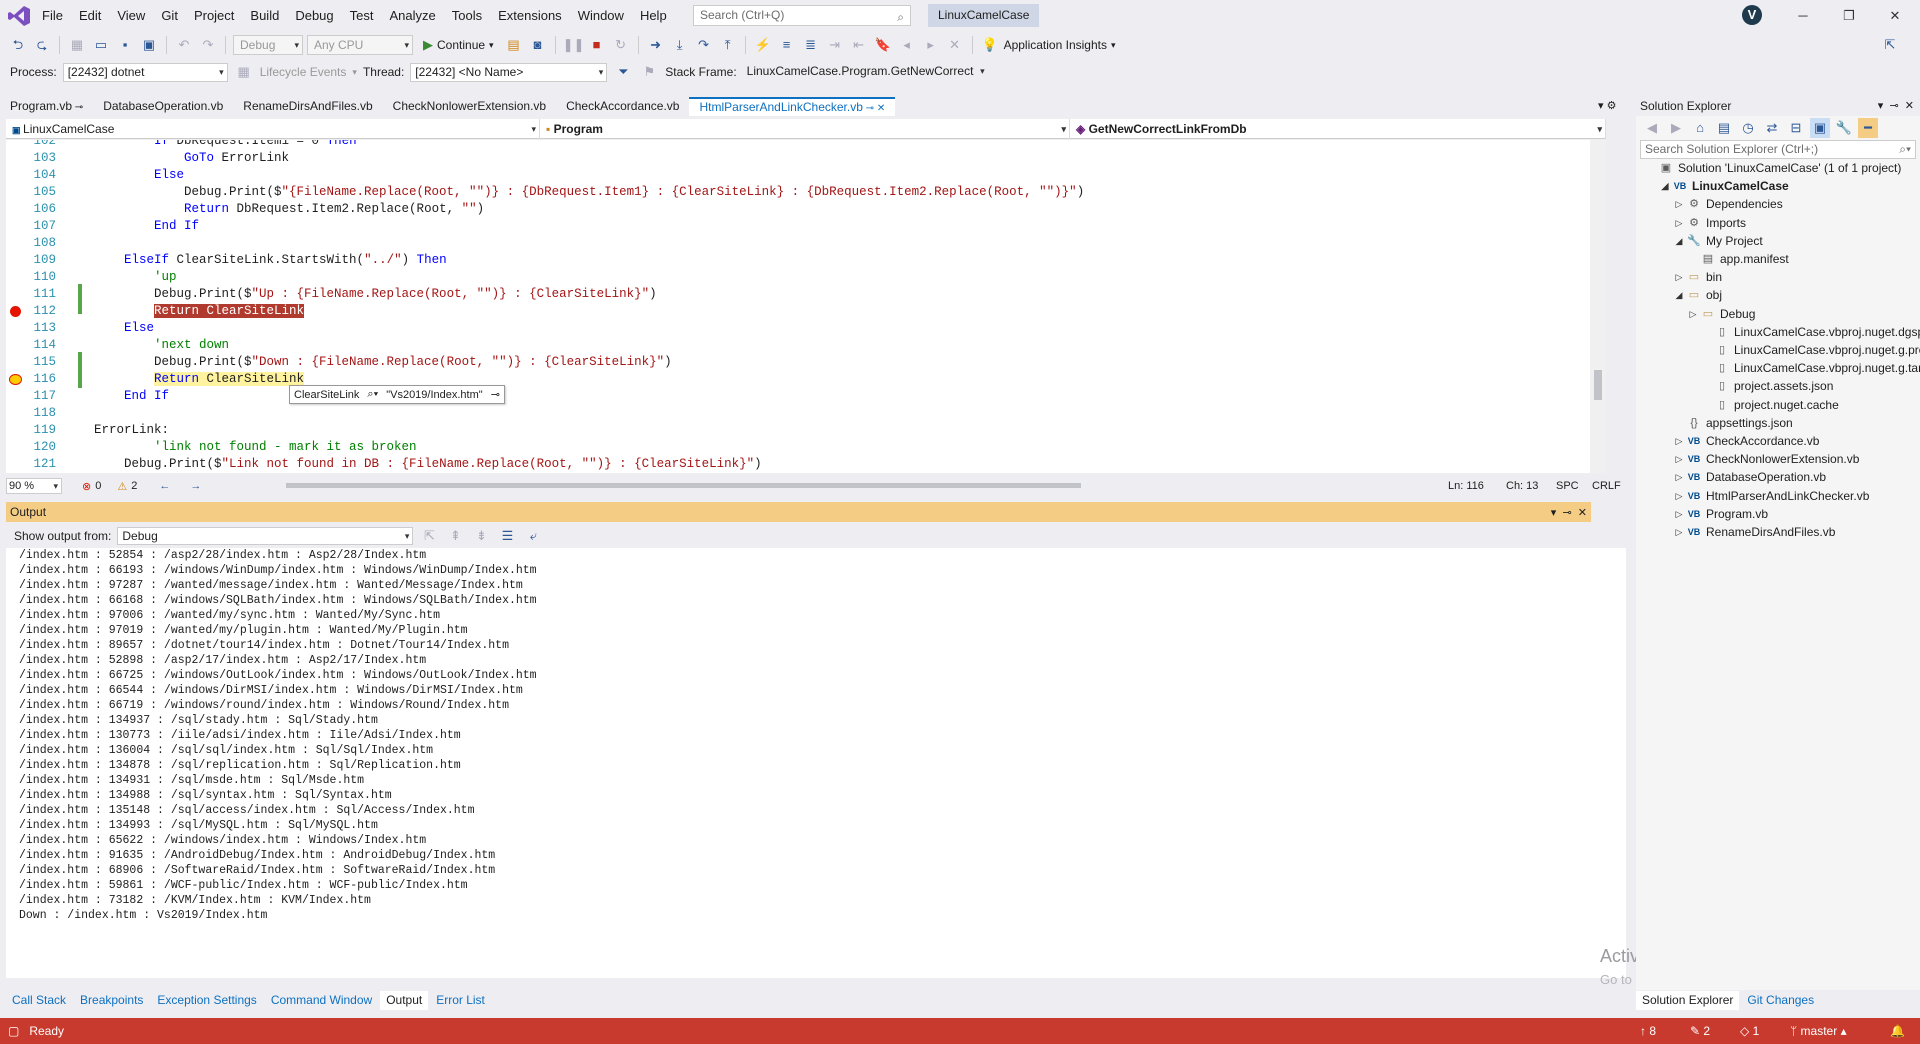 The image size is (1920, 1044). Describe the element at coordinates (1691, 223) in the screenshot. I see `tree-item: ▷ ⚙ Imports` at that location.